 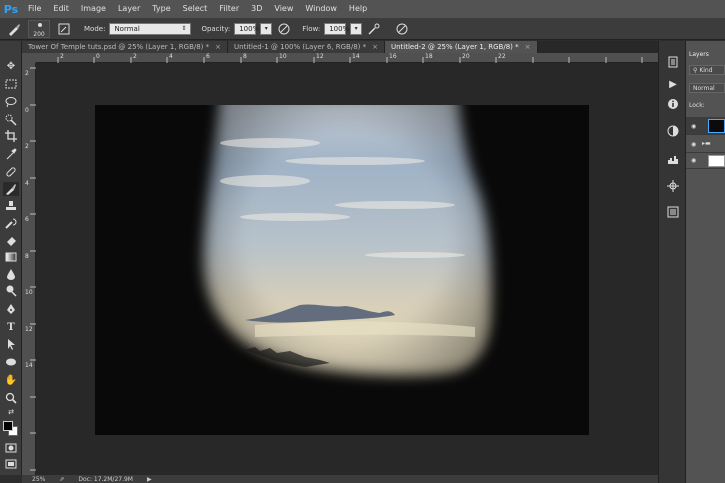 What do you see at coordinates (93, 9) in the screenshot?
I see `menu-image: Image` at bounding box center [93, 9].